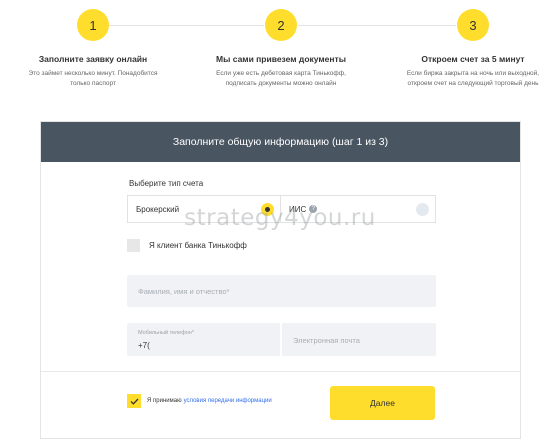 The image size is (560, 443). I want to click on agree-checkbox: Я принимаю условия передачи информации, so click(199, 401).